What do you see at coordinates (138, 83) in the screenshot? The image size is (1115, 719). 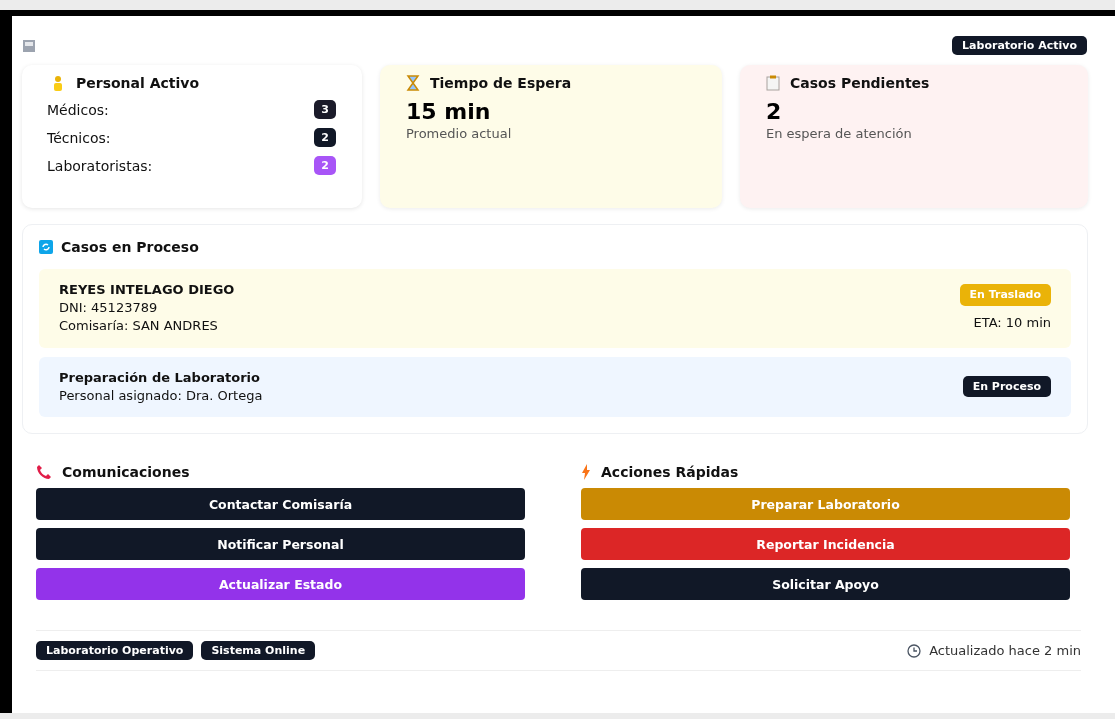 I see `card-title: Personal Activo` at bounding box center [138, 83].